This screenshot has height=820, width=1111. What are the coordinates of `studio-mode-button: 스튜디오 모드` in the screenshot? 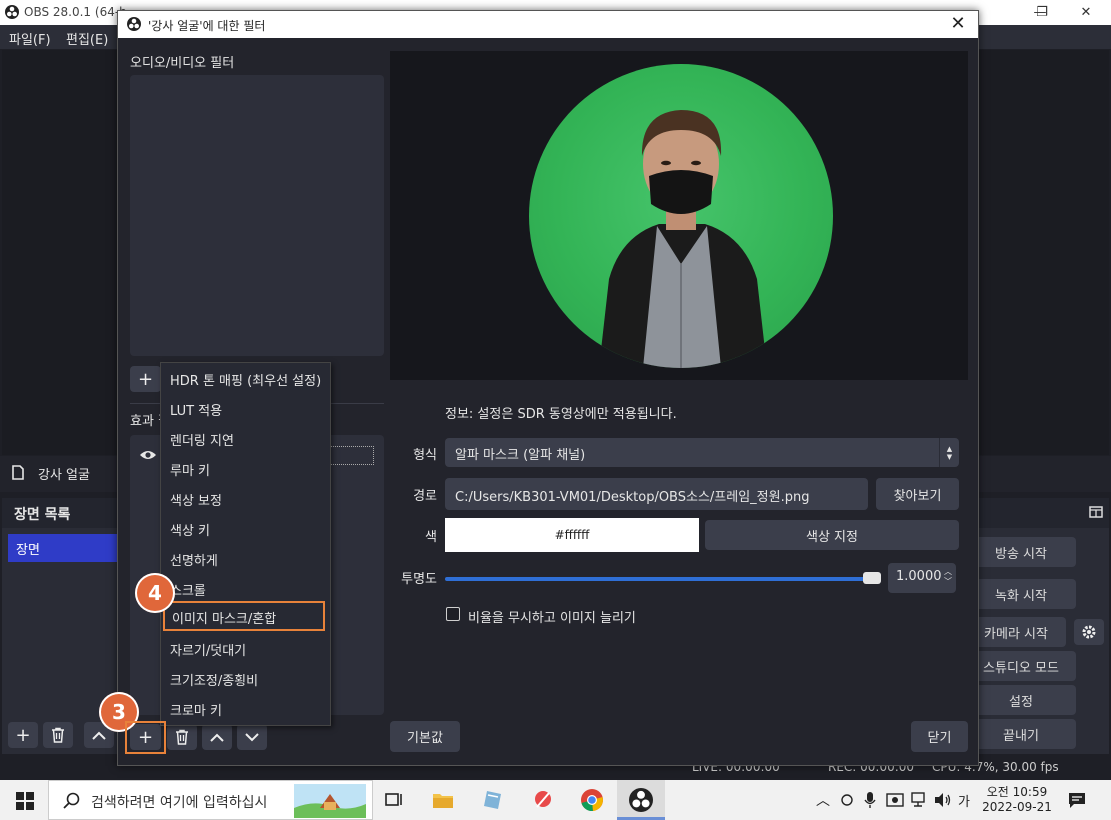 It's located at (1021, 666).